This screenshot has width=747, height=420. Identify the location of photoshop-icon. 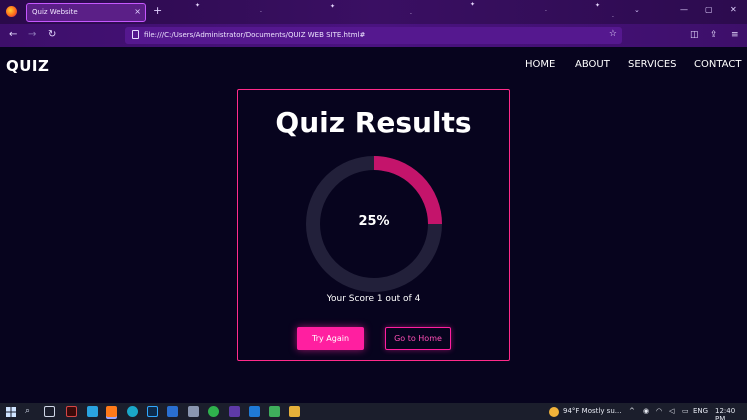
(152, 411).